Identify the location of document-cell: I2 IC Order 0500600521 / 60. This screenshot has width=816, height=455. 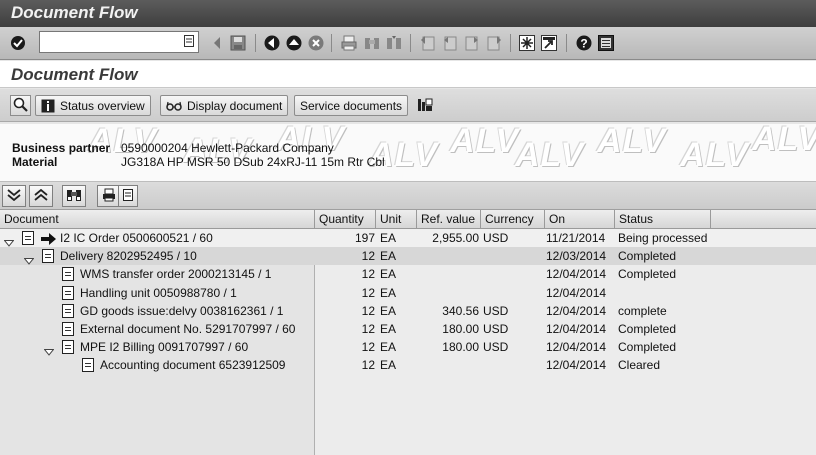
(157, 238).